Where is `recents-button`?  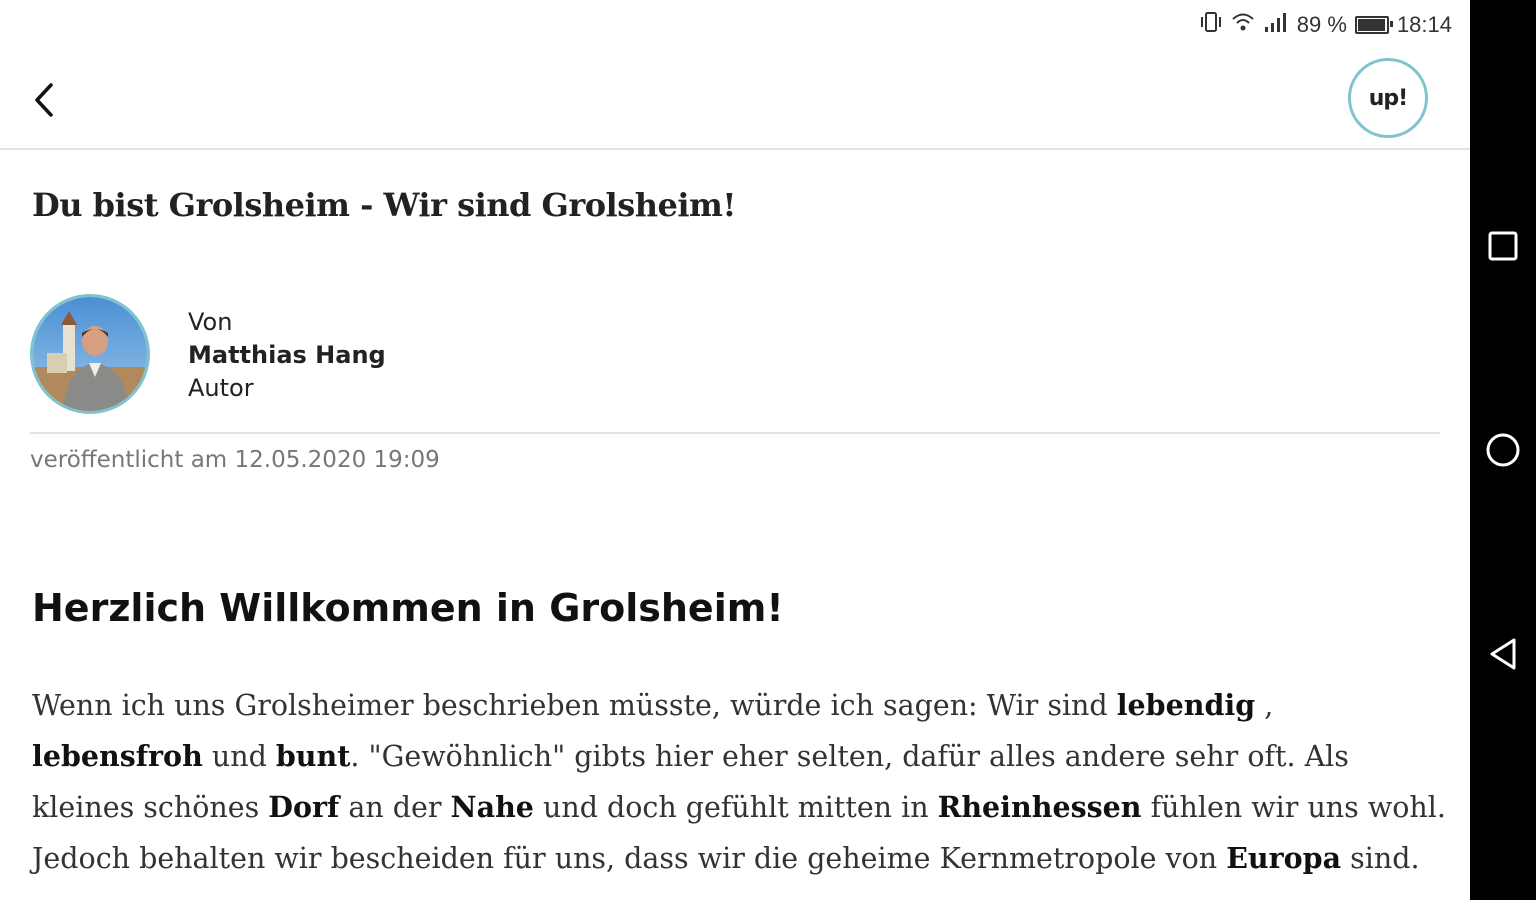
recents-button is located at coordinates (1503, 246).